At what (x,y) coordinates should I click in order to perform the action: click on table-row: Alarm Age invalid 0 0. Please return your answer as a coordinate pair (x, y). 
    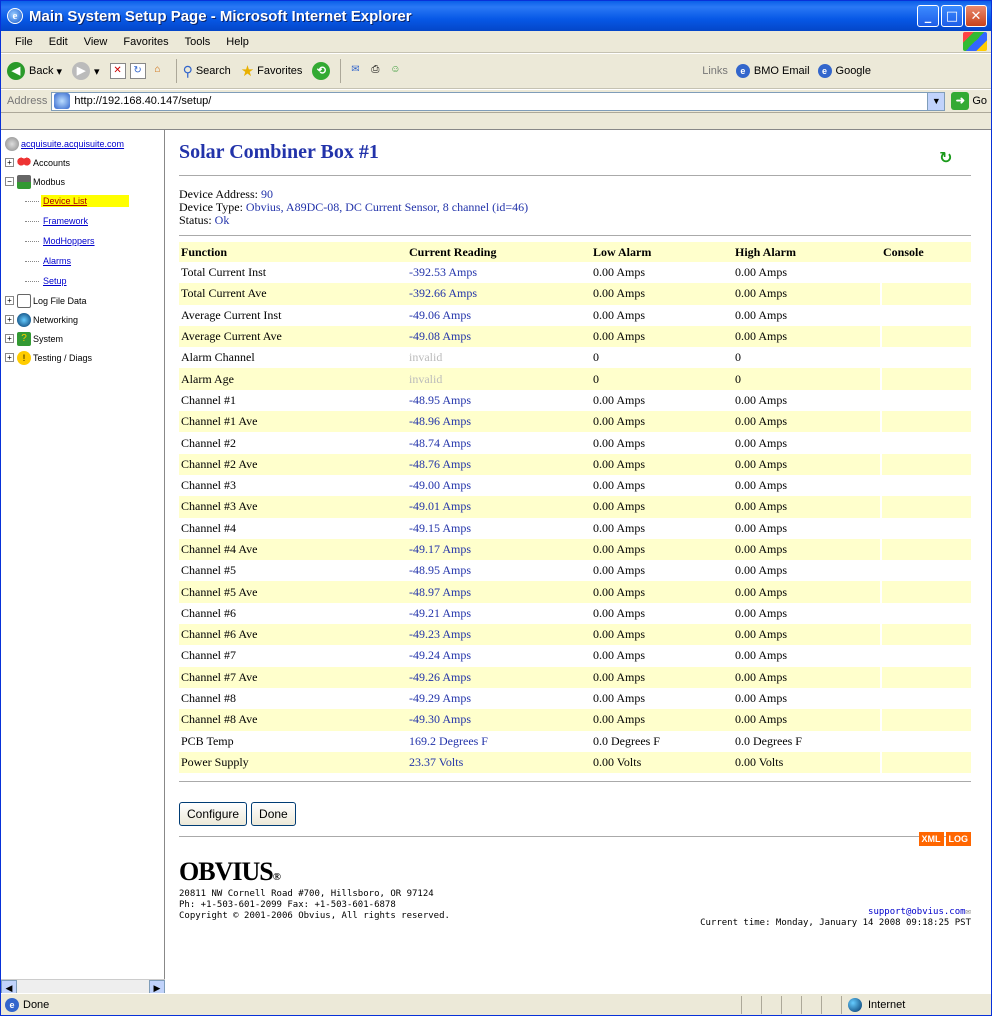
    Looking at the image, I should click on (575, 379).